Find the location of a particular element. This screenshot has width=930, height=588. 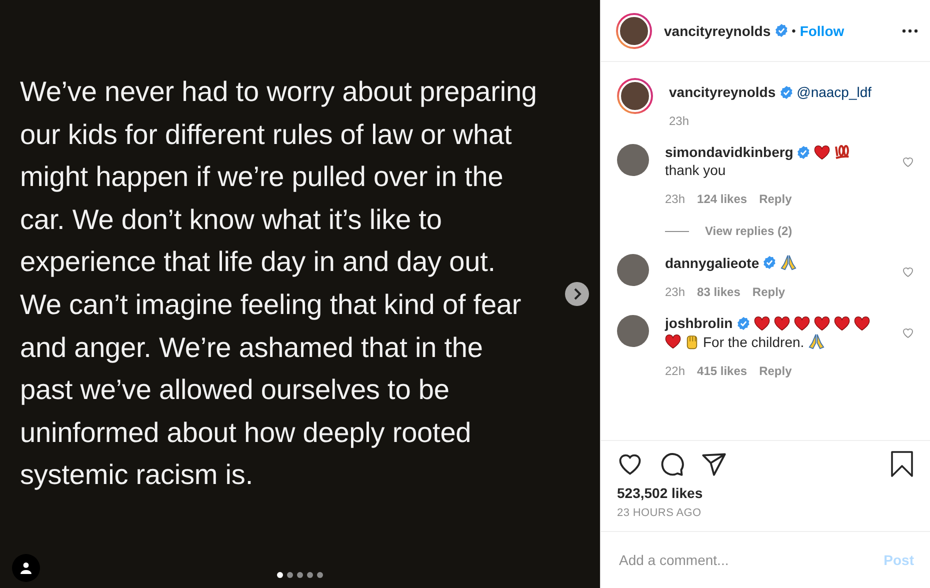

likes-count: 83 likes is located at coordinates (718, 292).